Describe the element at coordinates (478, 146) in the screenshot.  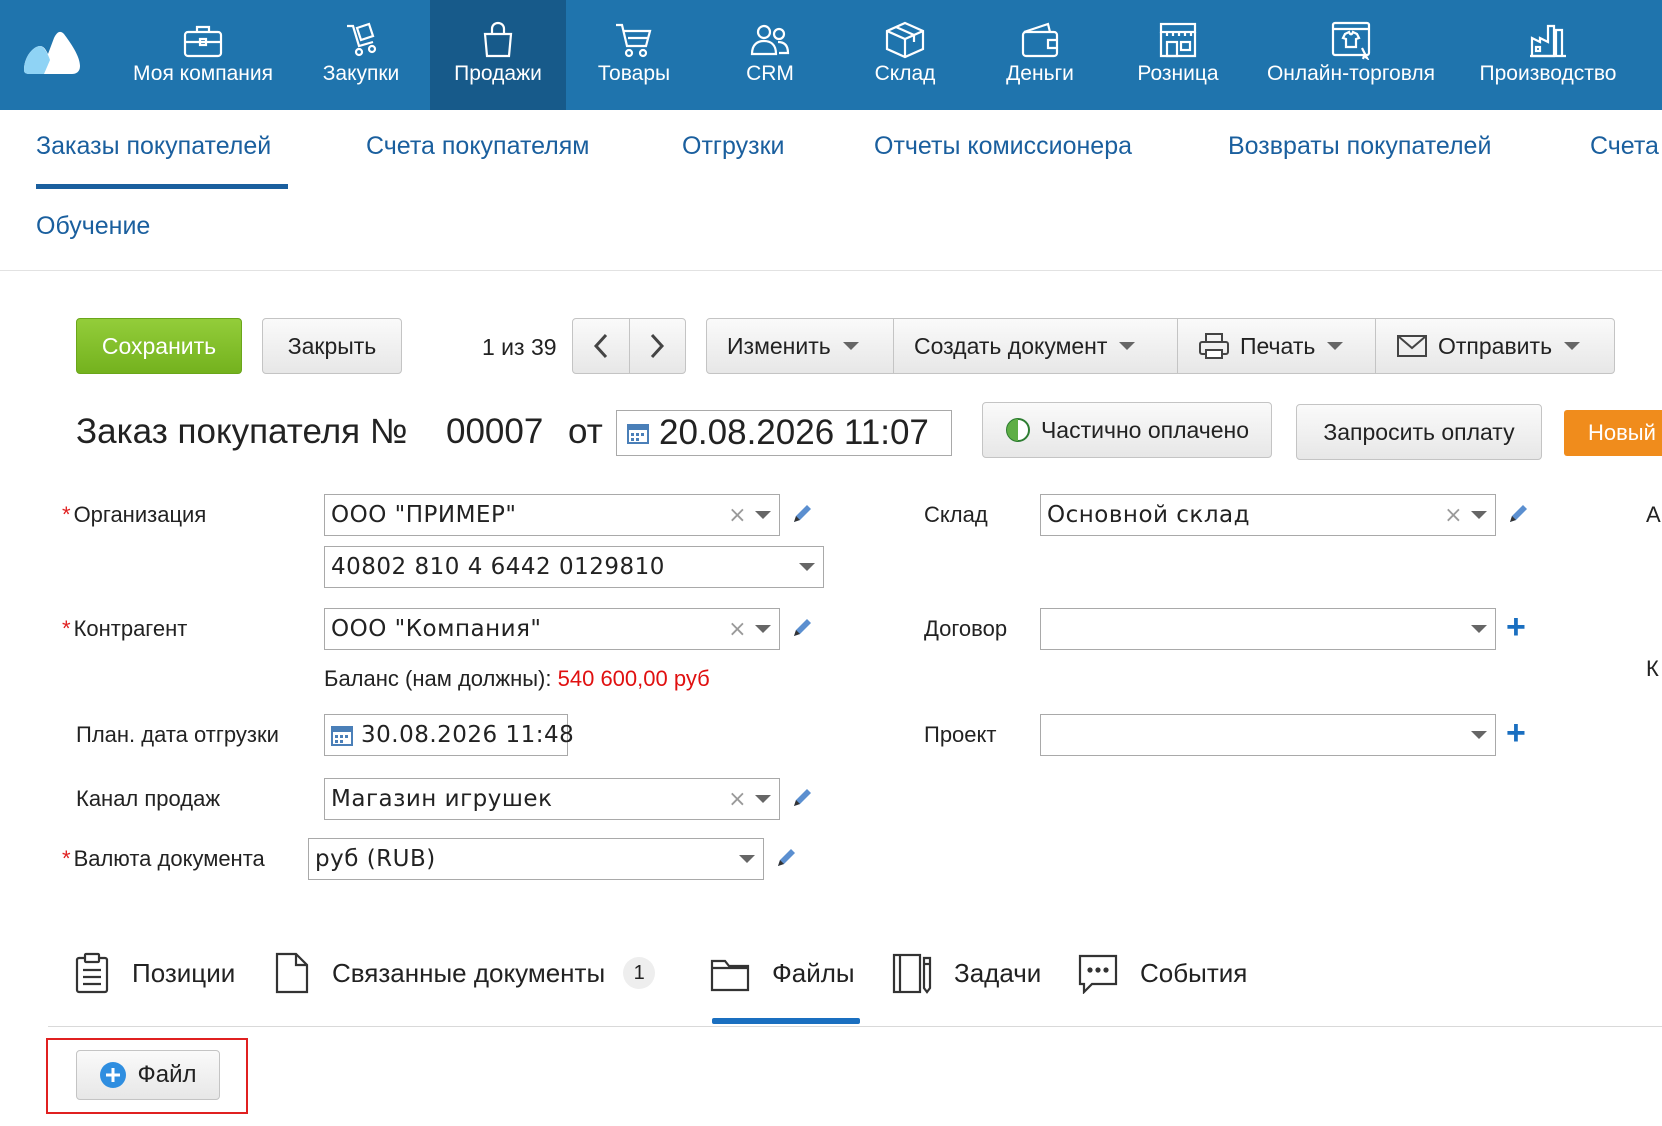
I see `subnav-customer-invoices: Счета покупателям` at that location.